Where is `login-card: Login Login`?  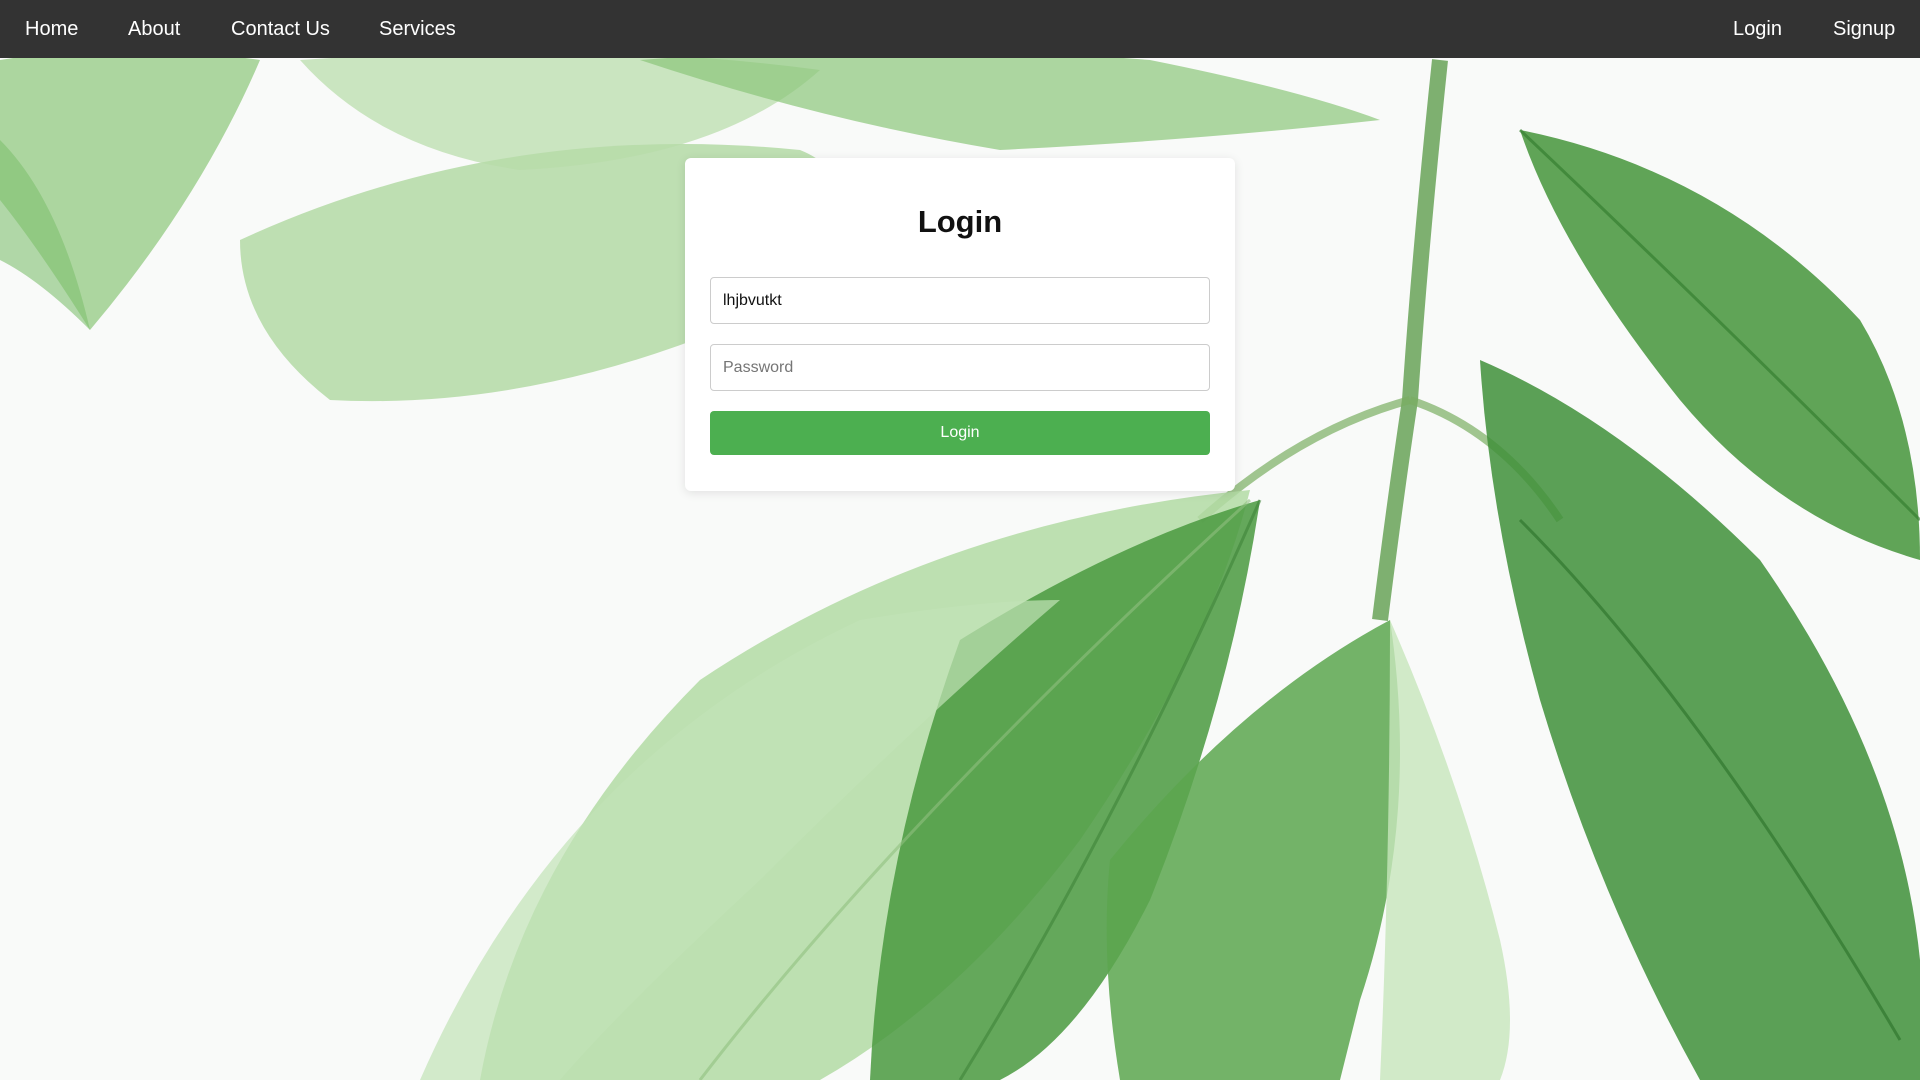 login-card: Login Login is located at coordinates (960, 324).